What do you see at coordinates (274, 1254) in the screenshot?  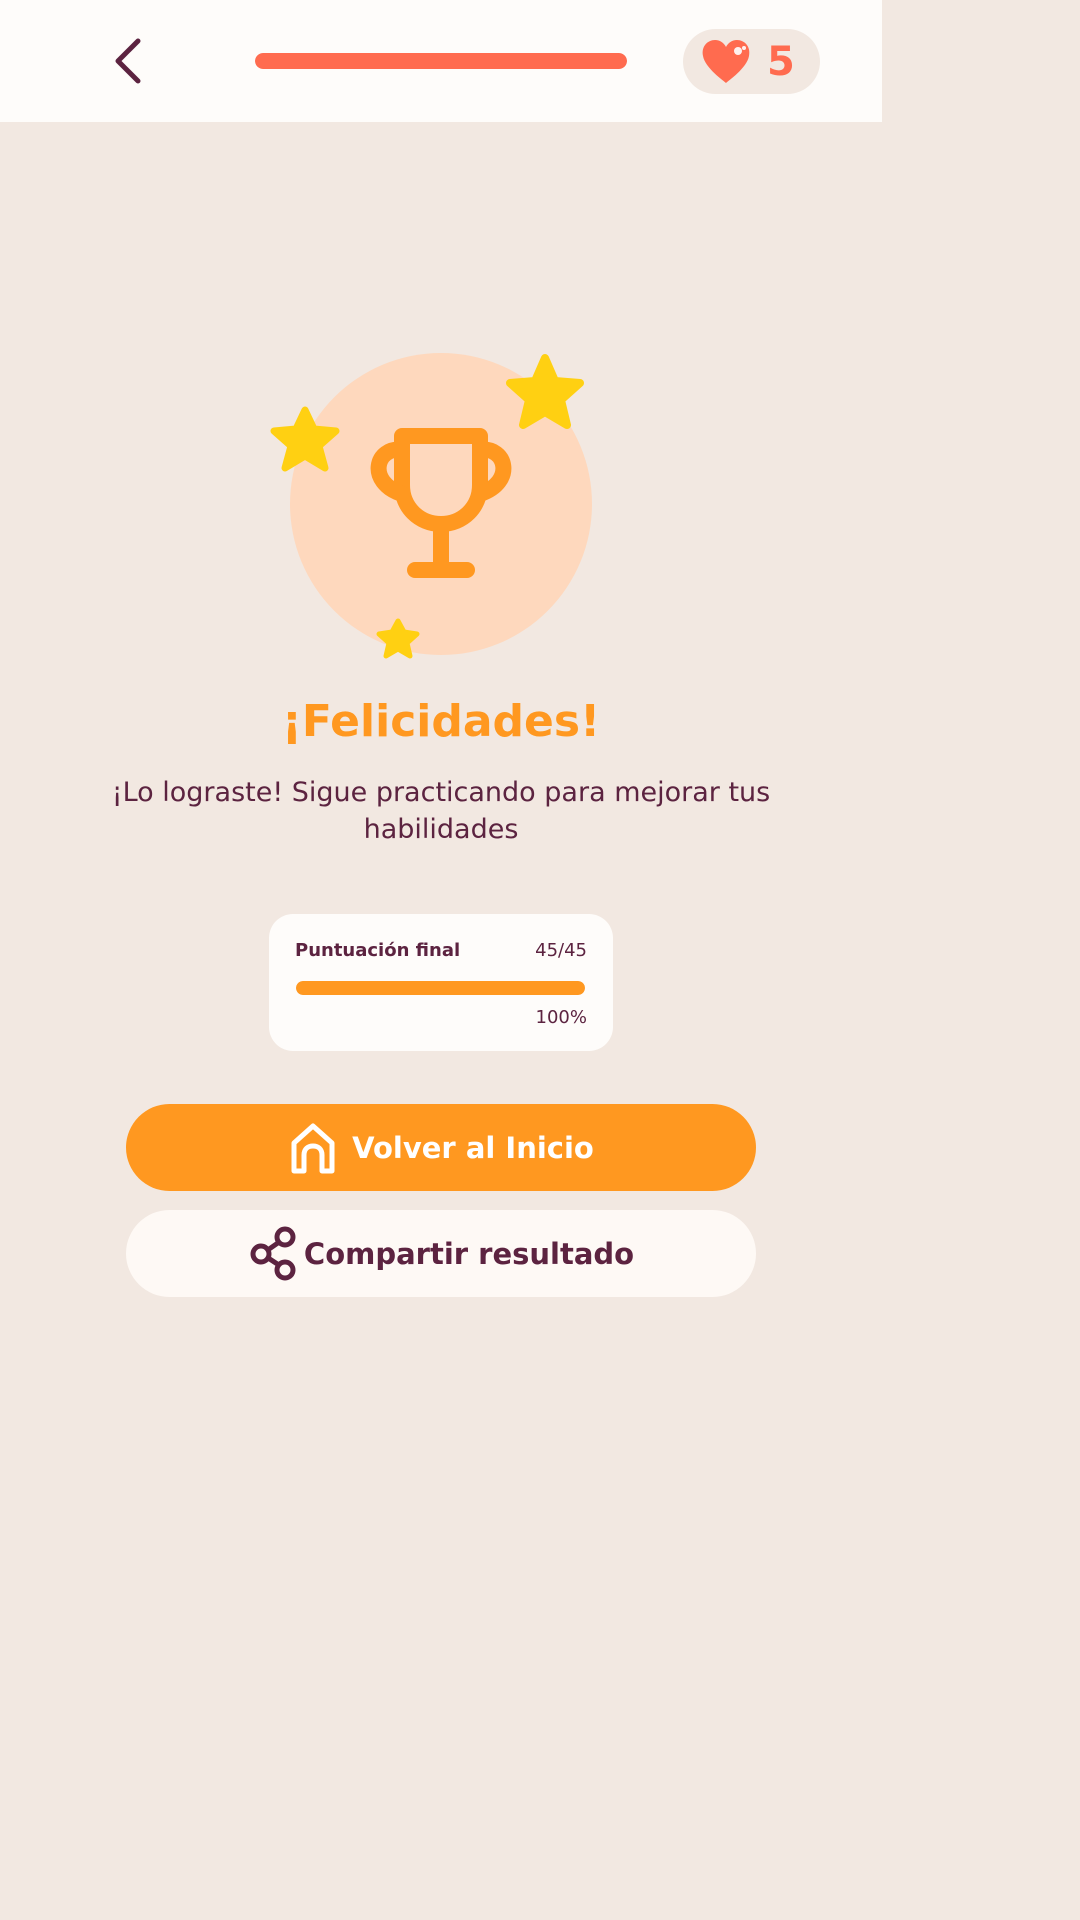 I see `share-icon` at bounding box center [274, 1254].